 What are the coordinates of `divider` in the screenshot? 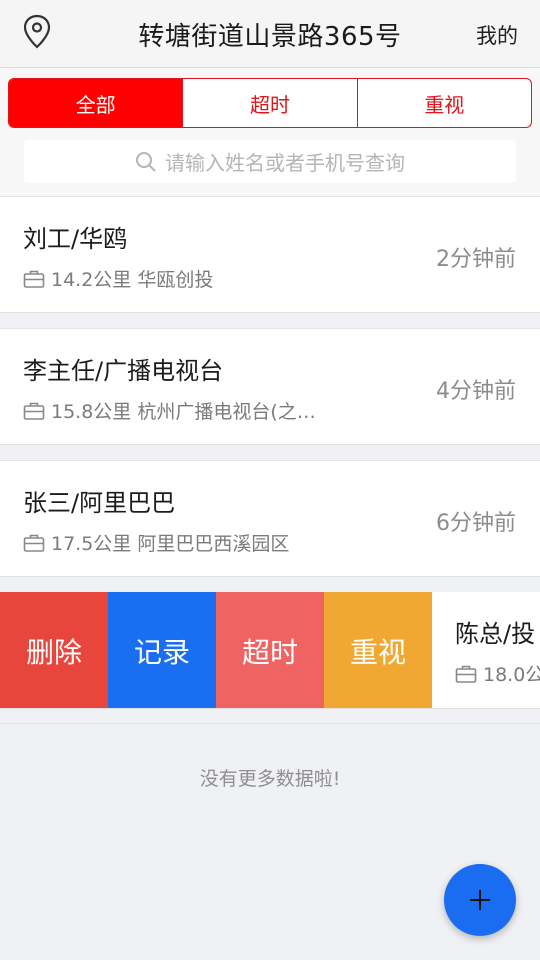 It's located at (270, 723).